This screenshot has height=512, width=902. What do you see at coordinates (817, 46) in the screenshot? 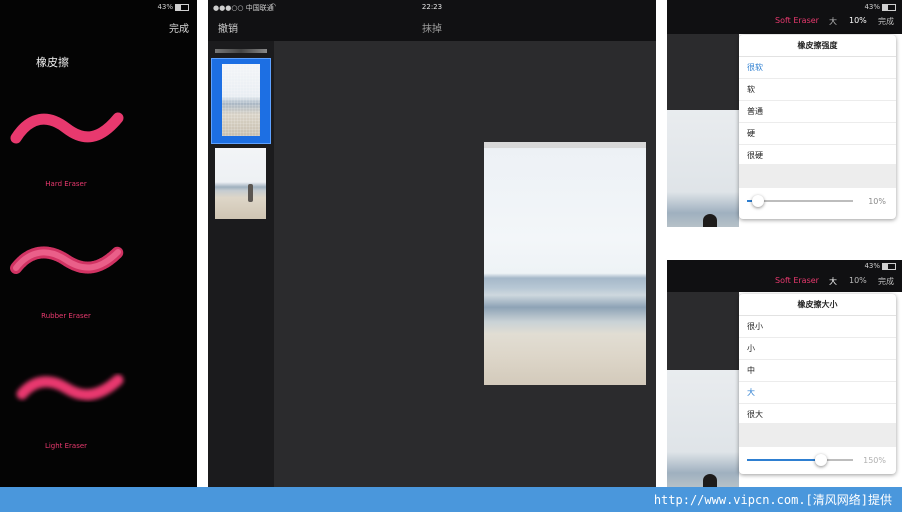
I see `popover-title: 橡皮擦强度` at bounding box center [817, 46].